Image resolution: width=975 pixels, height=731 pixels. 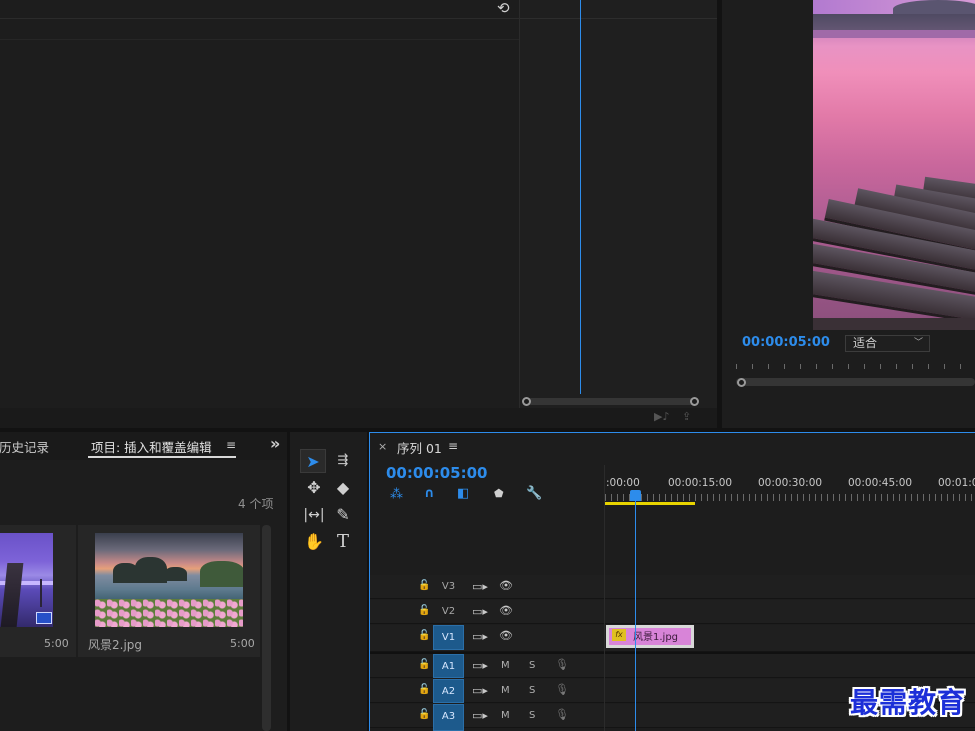 What do you see at coordinates (151, 446) in the screenshot?
I see `tab-project: 项目: 插入和覆盖编辑` at bounding box center [151, 446].